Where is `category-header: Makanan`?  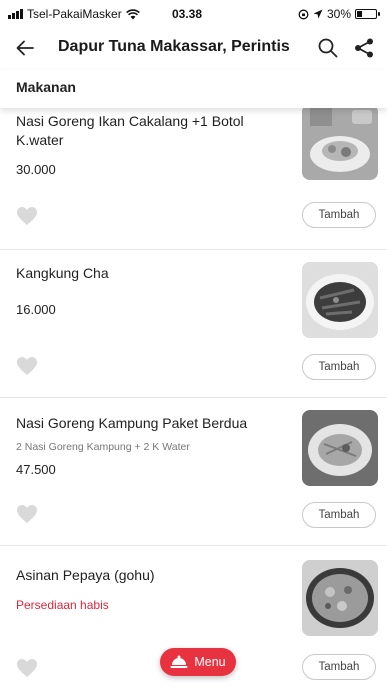 category-header: Makanan is located at coordinates (193, 89).